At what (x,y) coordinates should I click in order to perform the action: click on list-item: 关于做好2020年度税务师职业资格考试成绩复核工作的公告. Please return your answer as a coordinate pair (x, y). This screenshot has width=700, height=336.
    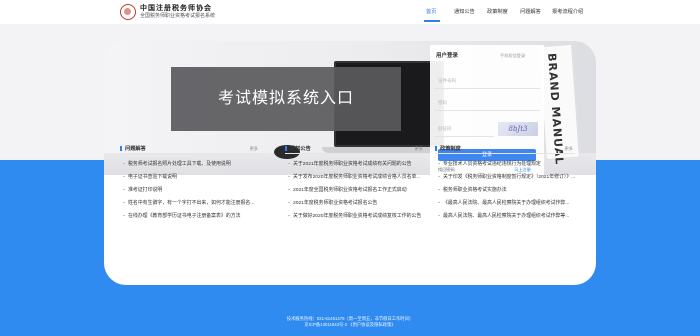
    Looking at the image, I should click on (354, 215).